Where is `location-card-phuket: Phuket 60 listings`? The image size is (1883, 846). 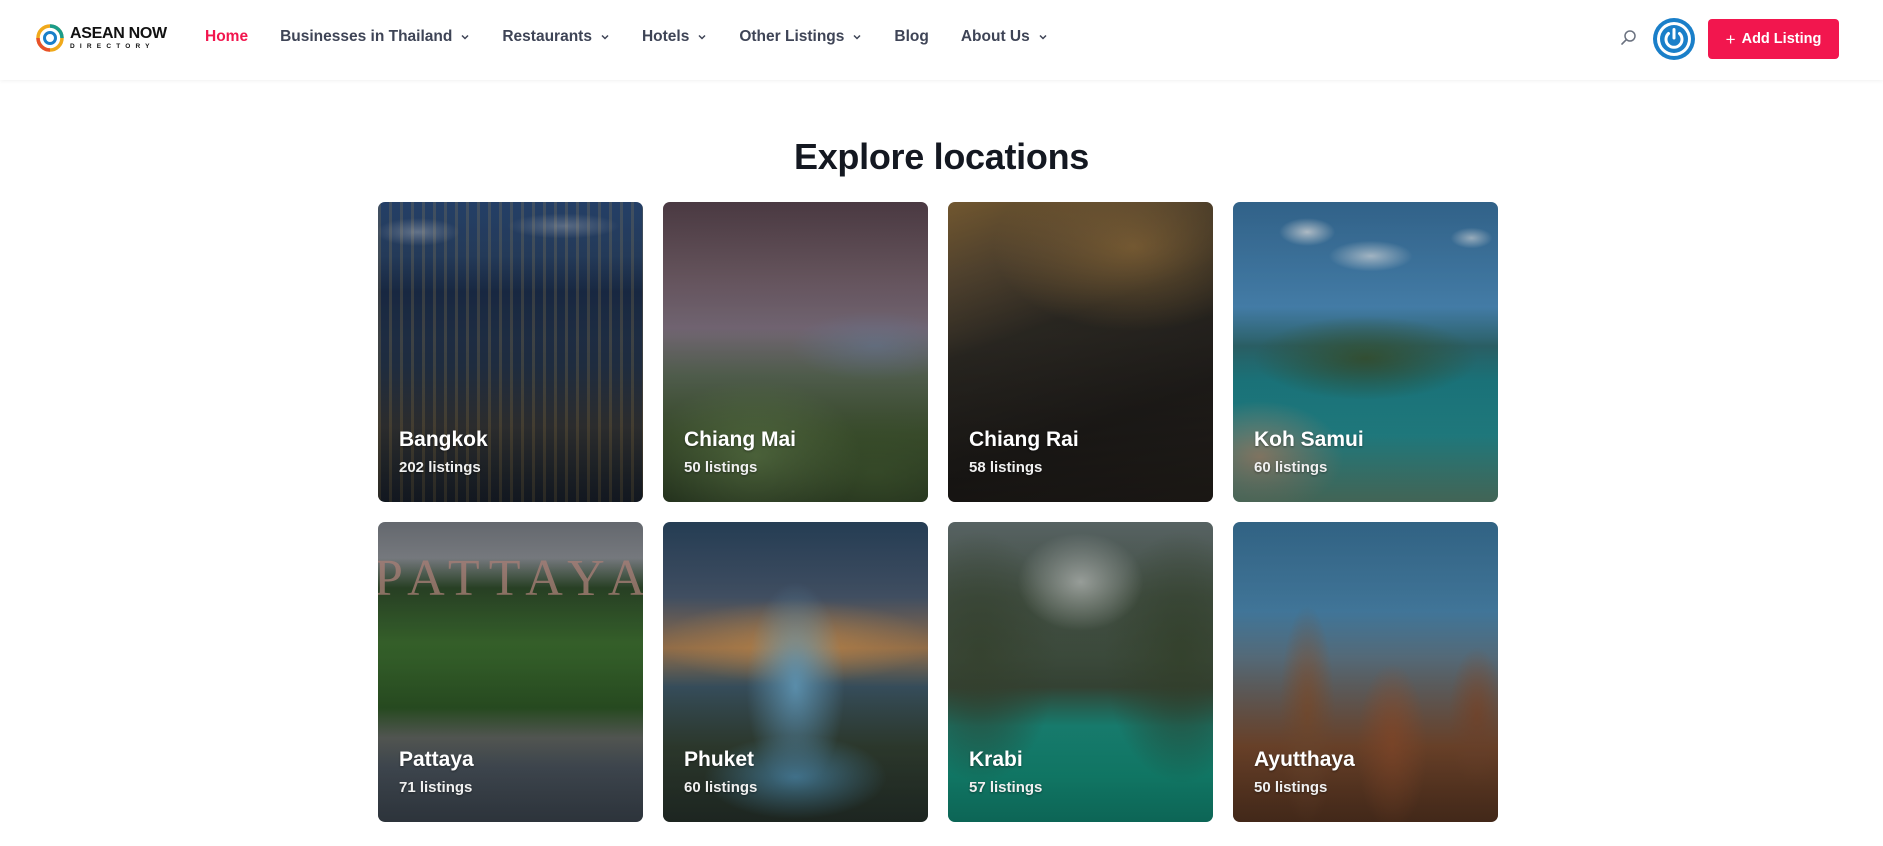 location-card-phuket: Phuket 60 listings is located at coordinates (795, 672).